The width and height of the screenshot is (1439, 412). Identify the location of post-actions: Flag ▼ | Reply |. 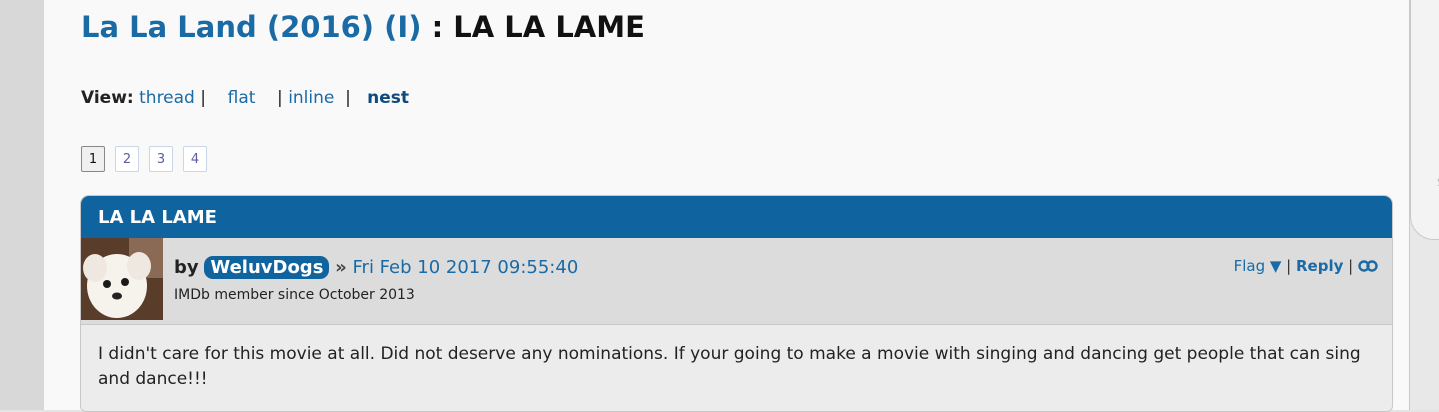
(1306, 266).